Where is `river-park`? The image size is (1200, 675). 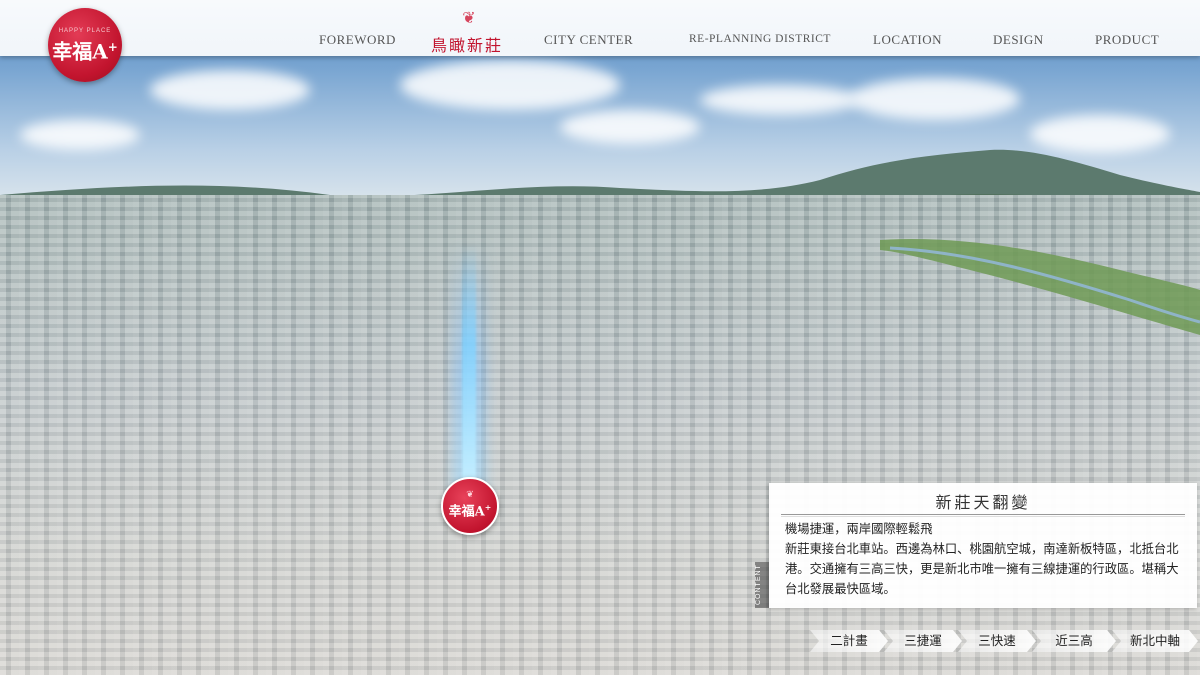 river-park is located at coordinates (1040, 287).